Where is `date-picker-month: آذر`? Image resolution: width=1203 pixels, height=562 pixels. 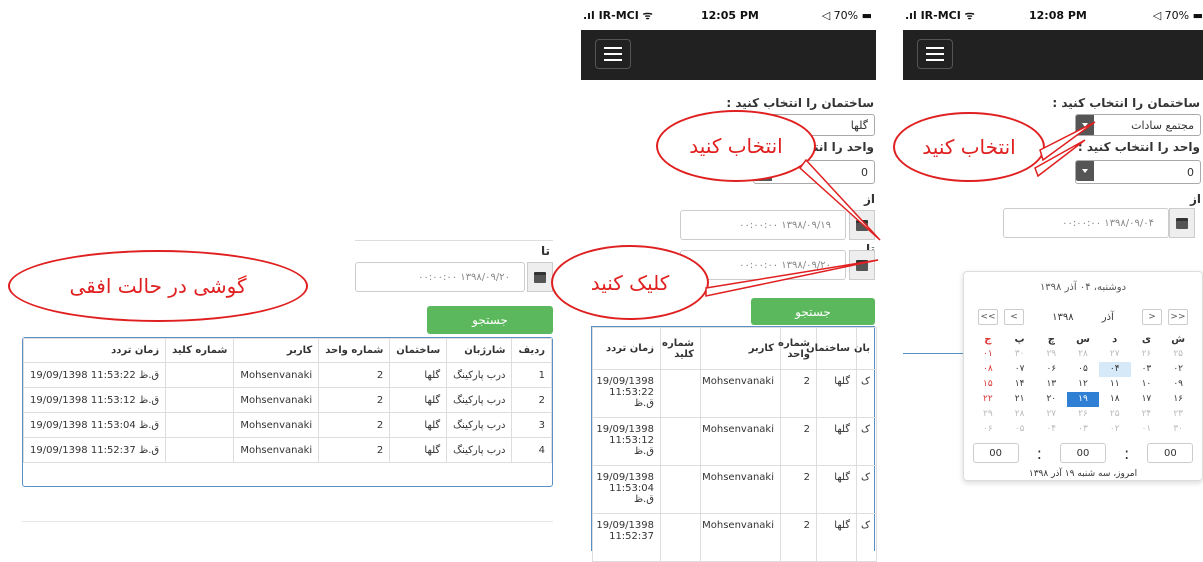 date-picker-month: آذر is located at coordinates (1108, 317).